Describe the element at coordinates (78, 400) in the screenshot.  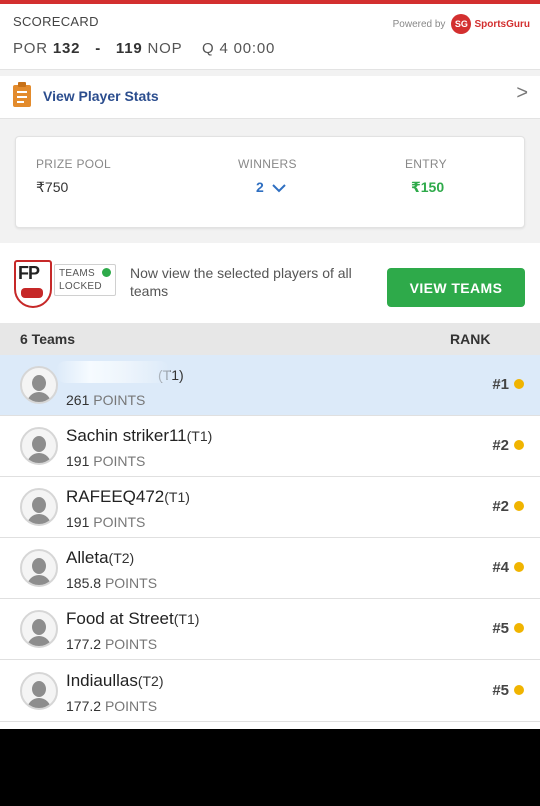
I see `points-value: 261` at that location.